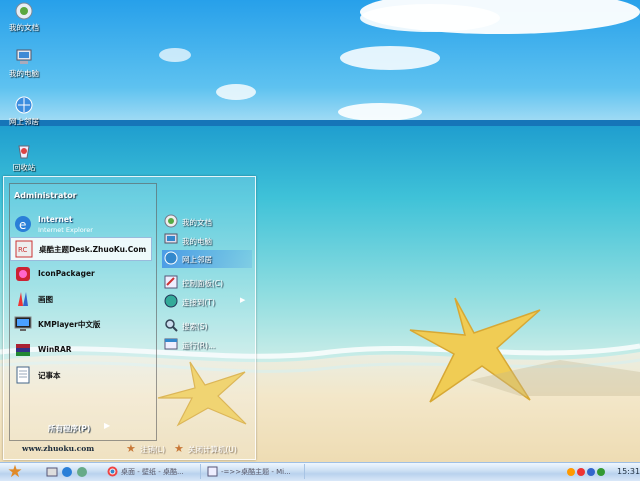 This screenshot has height=482, width=640. Describe the element at coordinates (80, 350) in the screenshot. I see `program-winrar: WinRAR` at that location.